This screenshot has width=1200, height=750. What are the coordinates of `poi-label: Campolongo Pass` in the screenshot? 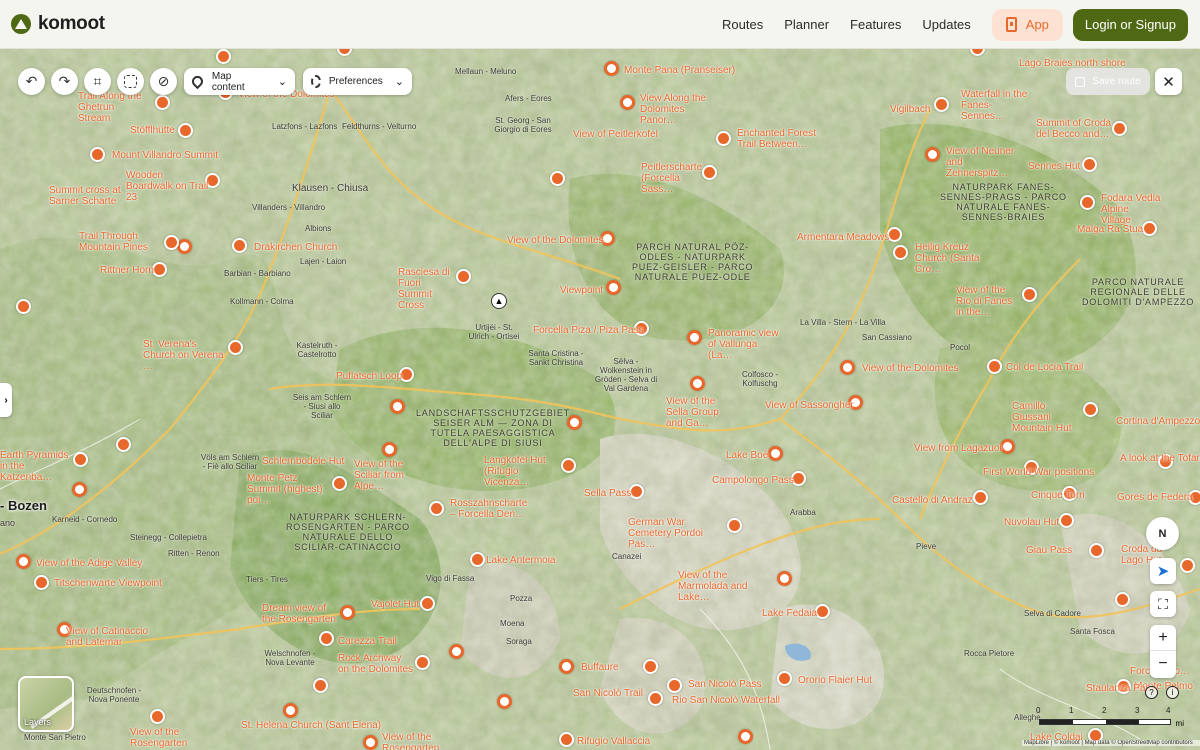 It's located at (753, 480).